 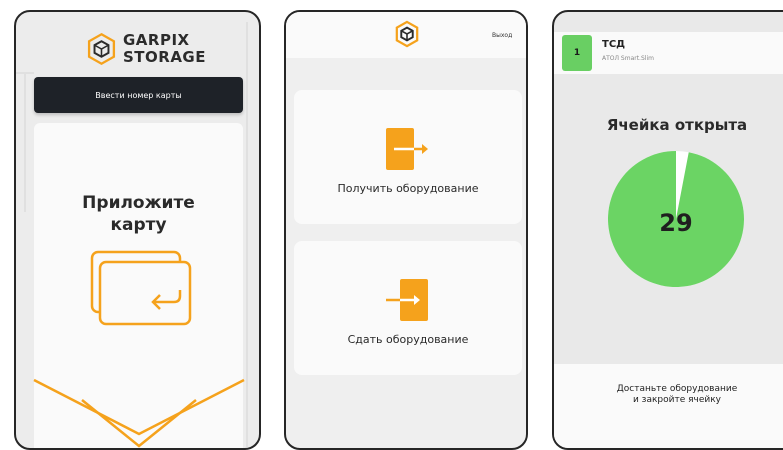 I want to click on return-equipment-button: Сдать оборудование, so click(x=408, y=308).